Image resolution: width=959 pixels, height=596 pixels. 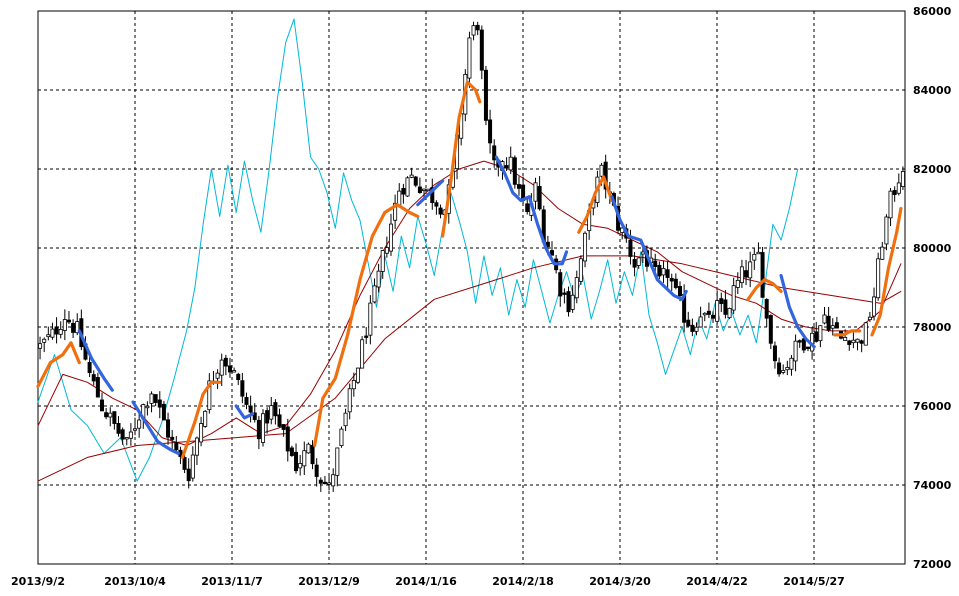 I want to click on x-tick-label-4: 2014/1/16, so click(x=426, y=581).